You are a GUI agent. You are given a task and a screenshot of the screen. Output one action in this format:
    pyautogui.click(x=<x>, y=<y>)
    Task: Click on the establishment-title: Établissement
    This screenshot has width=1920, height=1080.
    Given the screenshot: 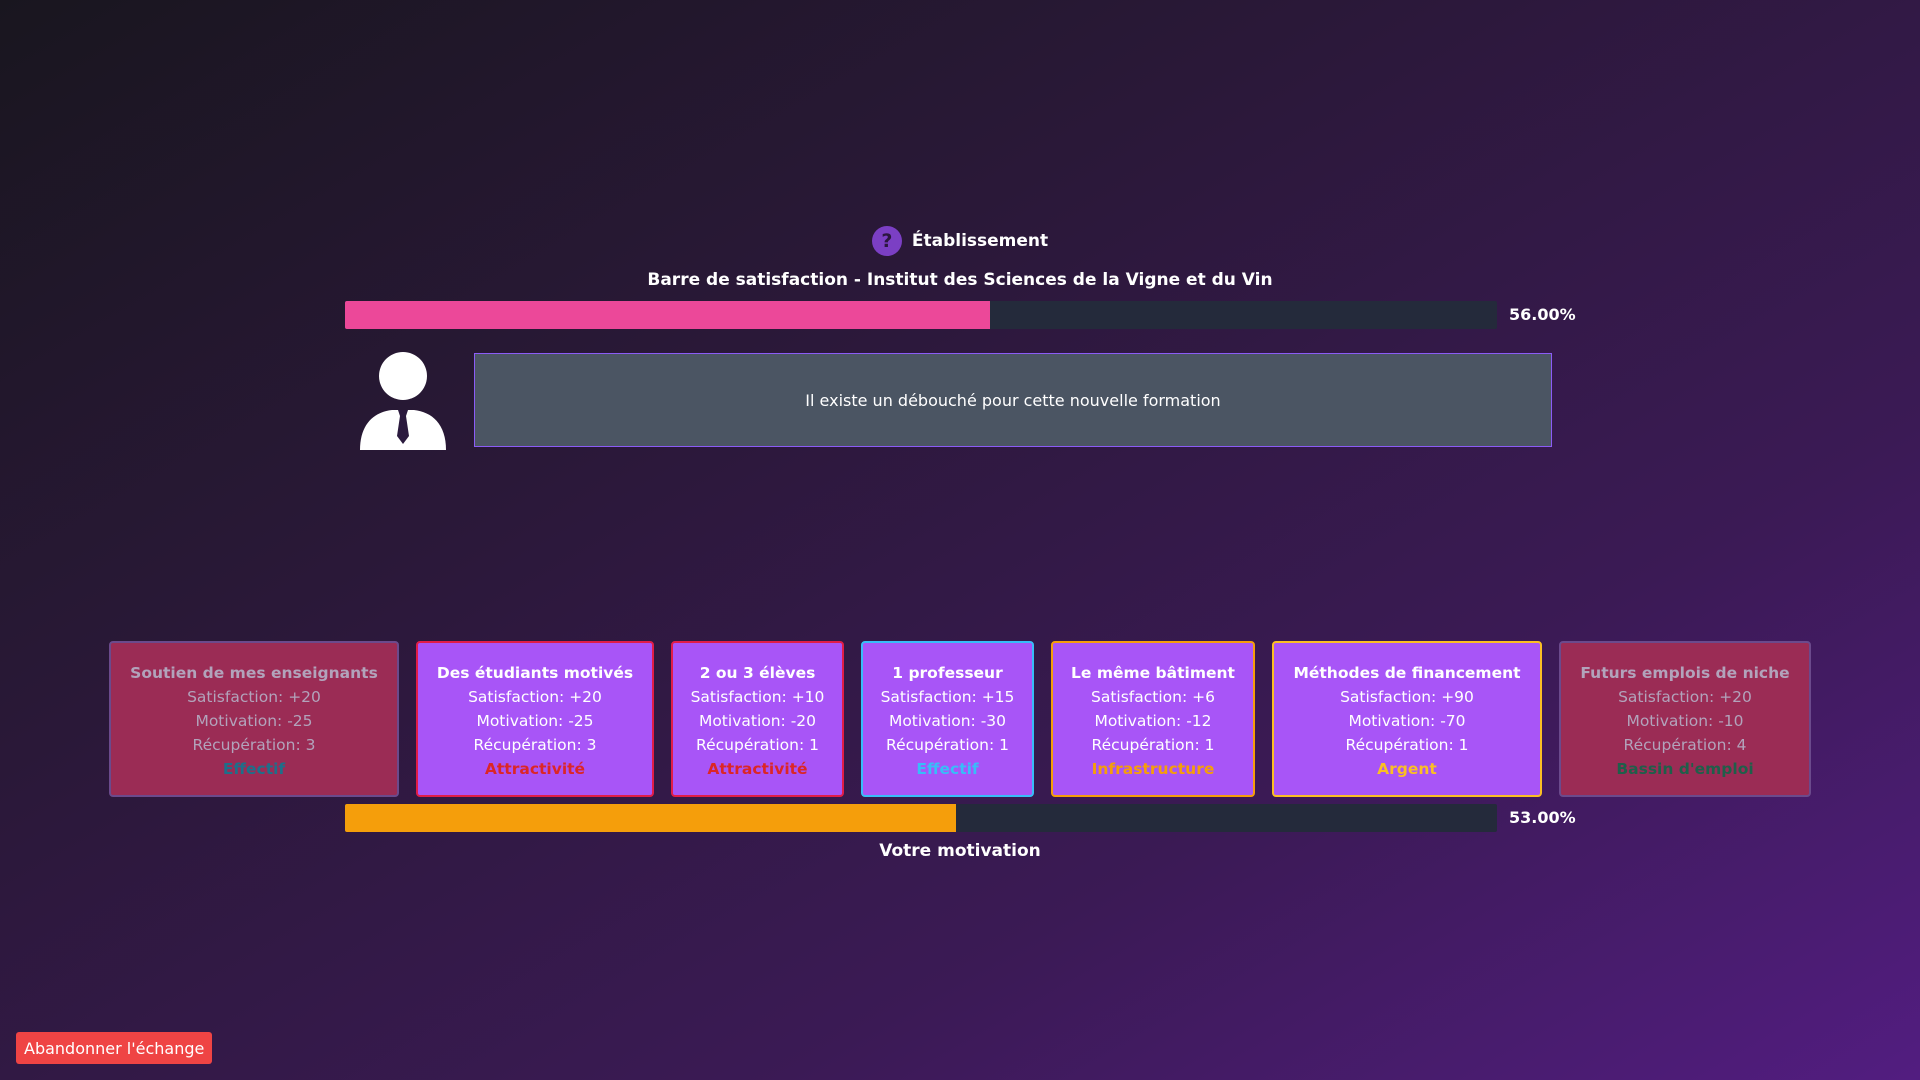 What is the action you would take?
    pyautogui.click(x=980, y=241)
    